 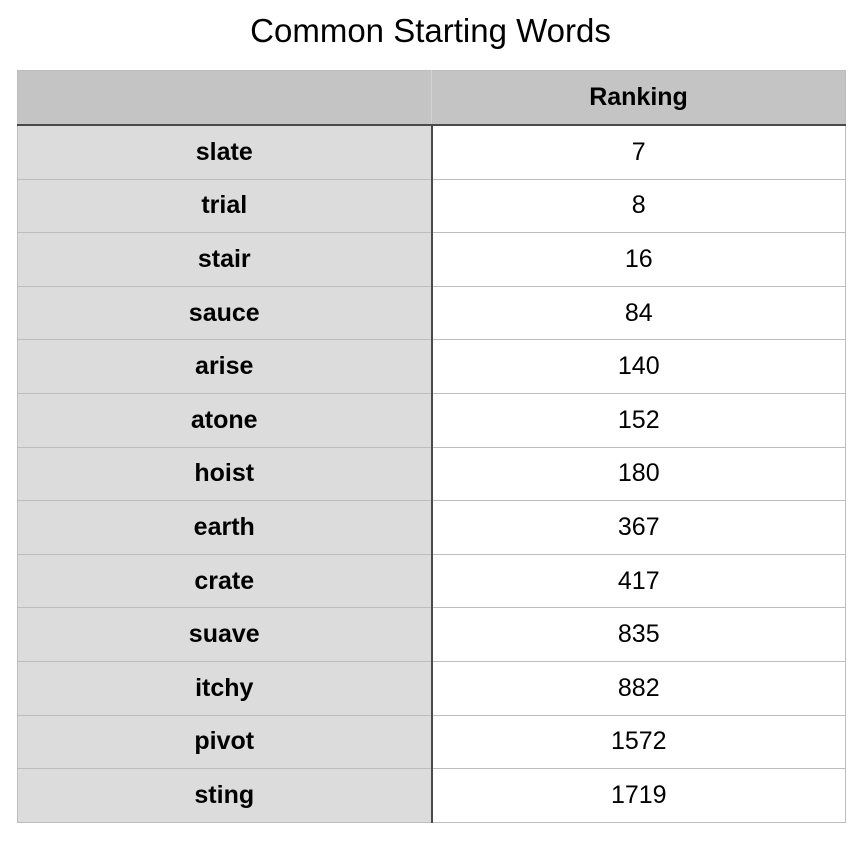 What do you see at coordinates (225, 366) in the screenshot?
I see `word-cell: arise` at bounding box center [225, 366].